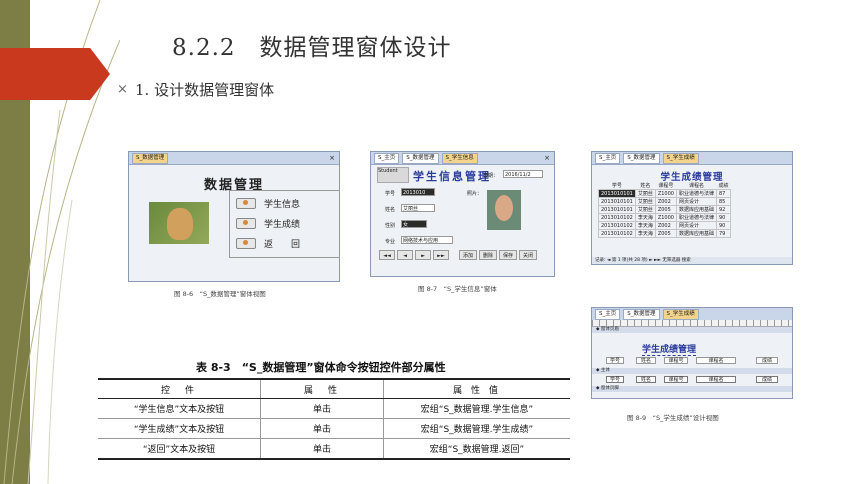 The image size is (860, 484). I want to click on table-title: 表 8-3 “S_数据管理”窗体命令按钮控件部分属性, so click(321, 367).